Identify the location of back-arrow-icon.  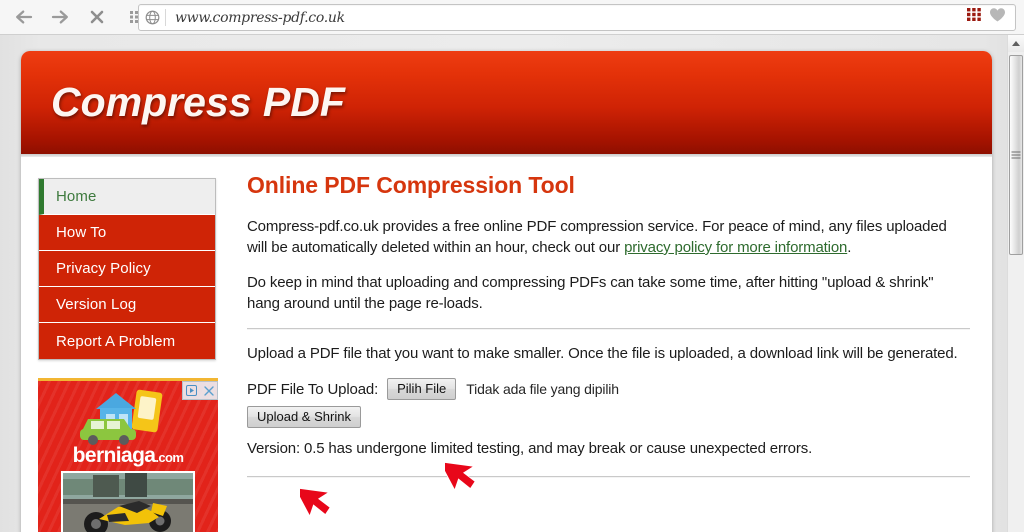
(24, 17).